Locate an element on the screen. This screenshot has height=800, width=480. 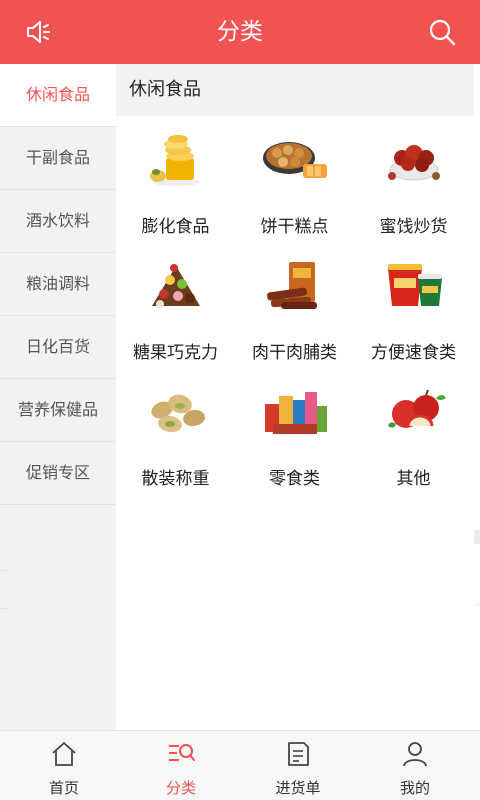
category-item-jerky: 肉干肉脯类 is located at coordinates (294, 305).